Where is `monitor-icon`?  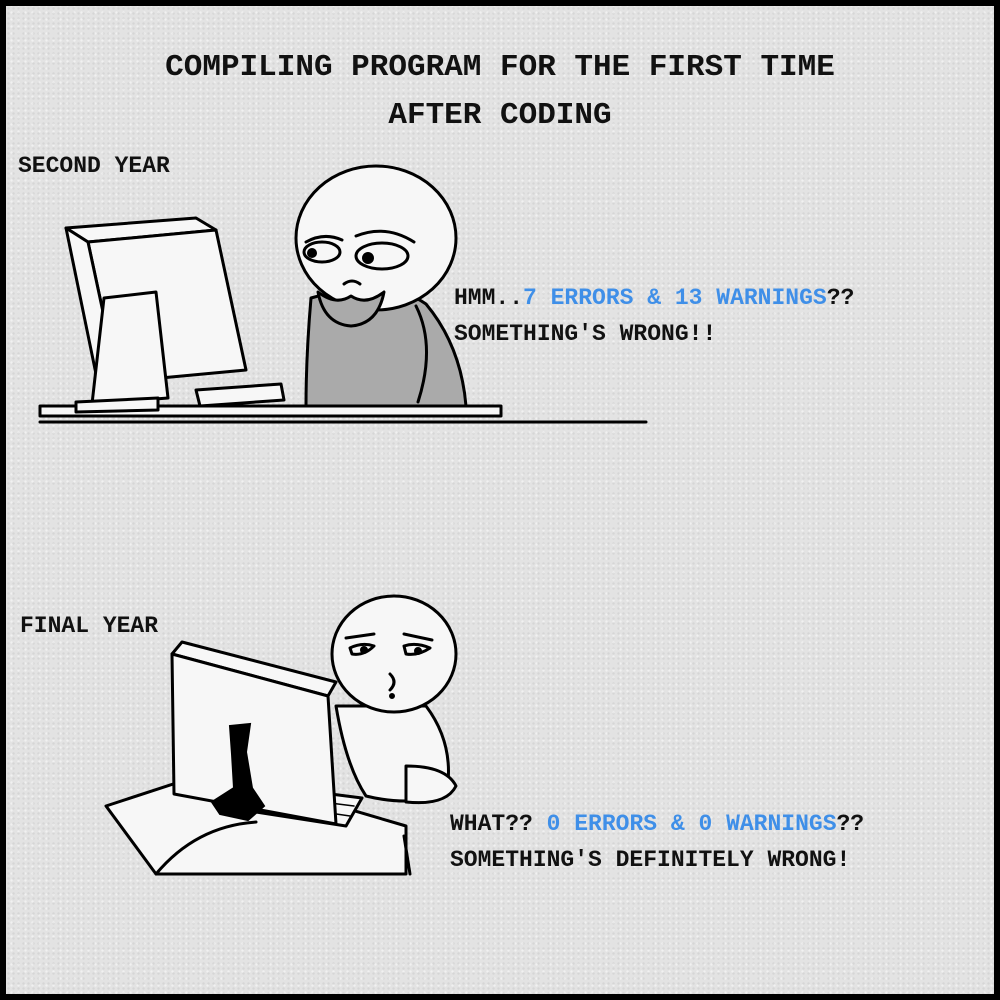
monitor-icon is located at coordinates (254, 733).